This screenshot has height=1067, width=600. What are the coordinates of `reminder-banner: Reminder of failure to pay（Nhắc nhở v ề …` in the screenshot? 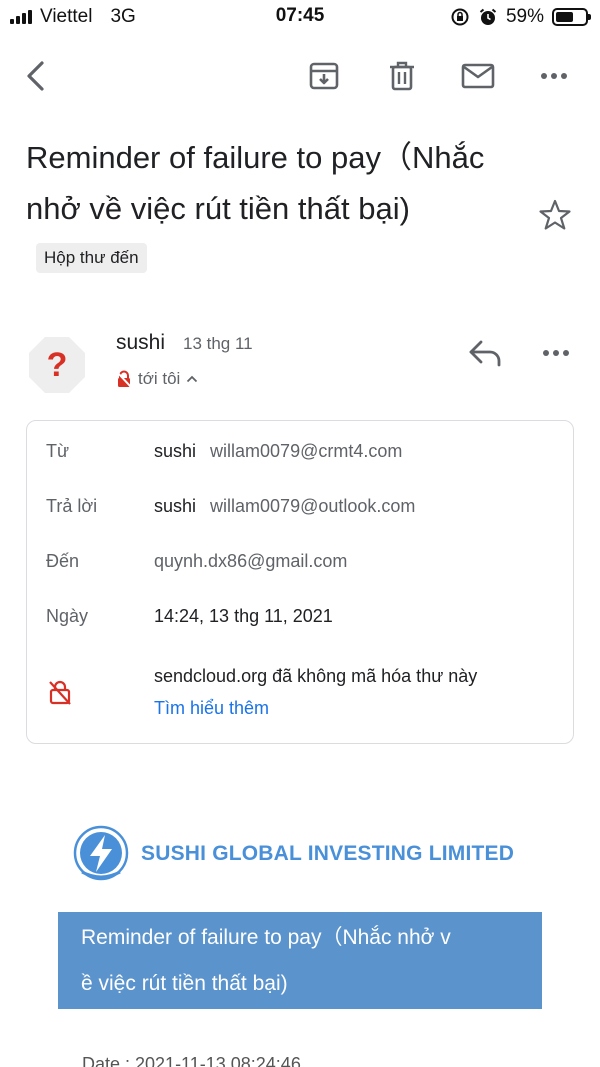 It's located at (300, 960).